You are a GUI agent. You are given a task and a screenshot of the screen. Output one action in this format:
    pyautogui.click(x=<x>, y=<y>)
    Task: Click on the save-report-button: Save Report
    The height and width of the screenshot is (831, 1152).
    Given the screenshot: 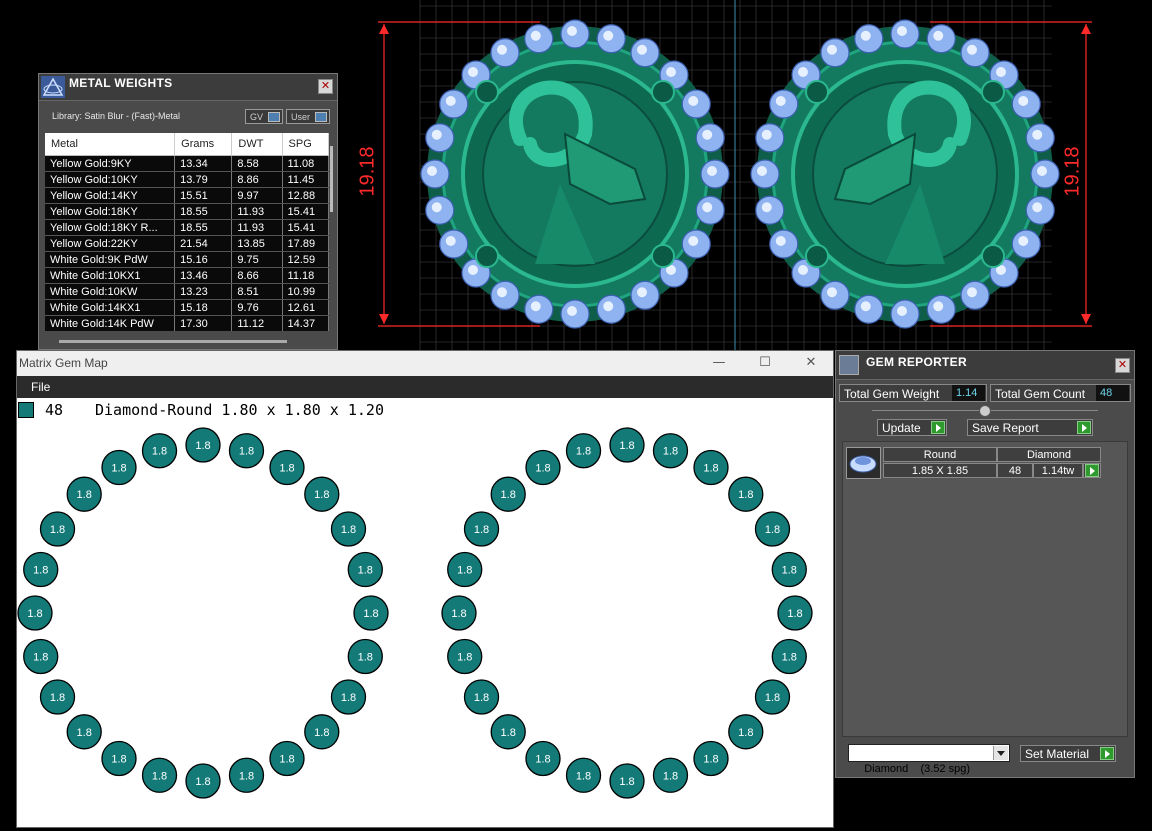 What is the action you would take?
    pyautogui.click(x=1030, y=427)
    